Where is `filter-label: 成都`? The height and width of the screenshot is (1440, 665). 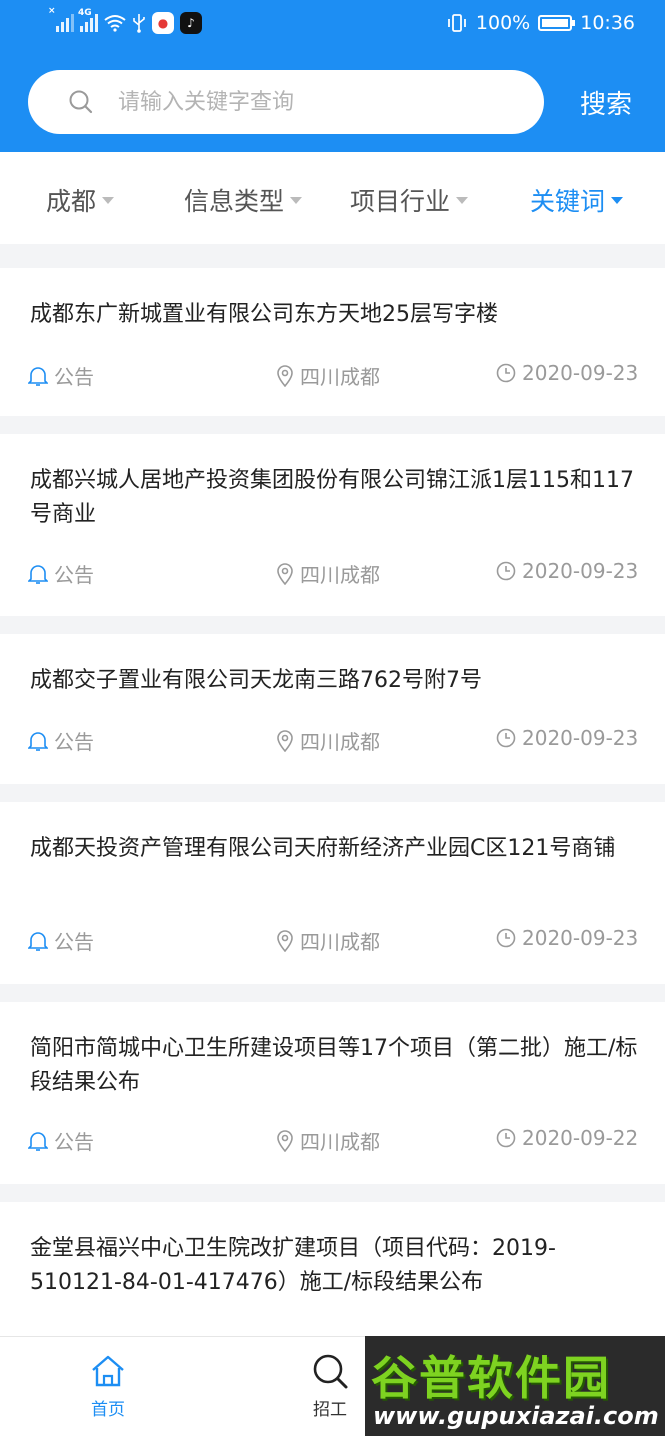
filter-label: 成都 is located at coordinates (71, 201).